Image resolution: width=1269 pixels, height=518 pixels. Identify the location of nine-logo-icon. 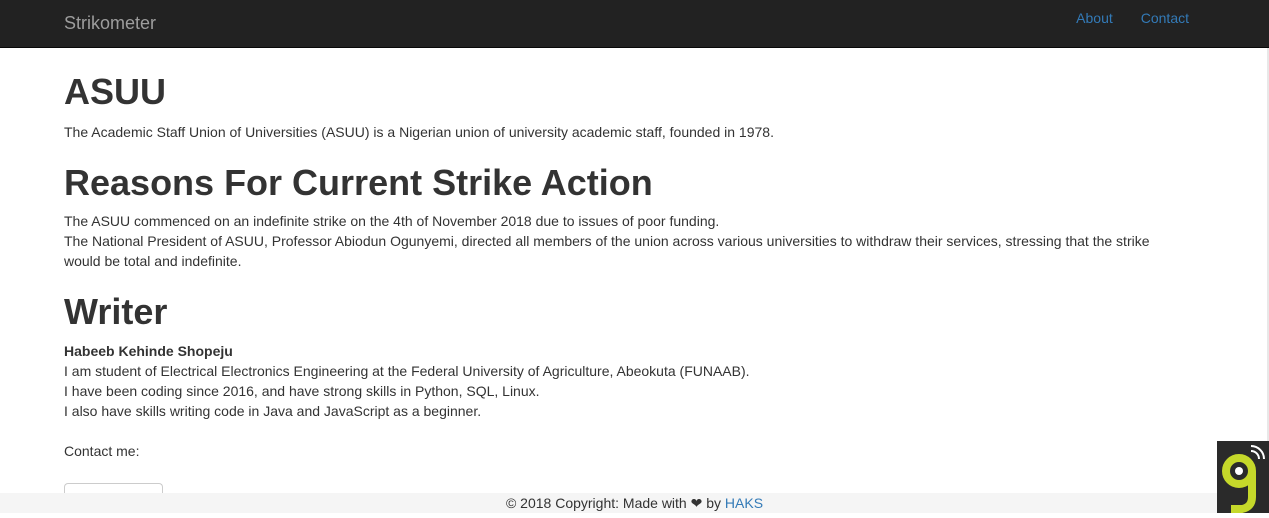
(1243, 477).